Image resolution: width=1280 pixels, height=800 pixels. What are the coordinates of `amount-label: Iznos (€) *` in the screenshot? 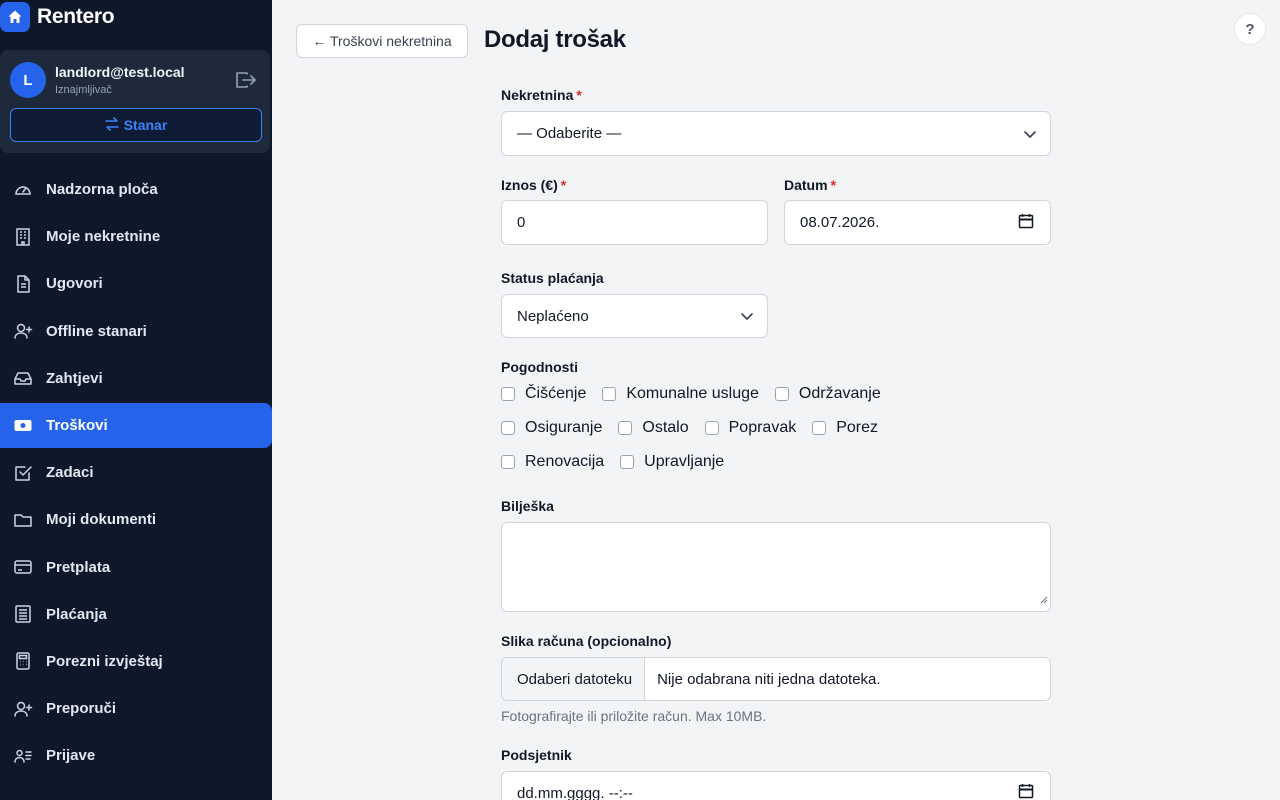 It's located at (534, 185).